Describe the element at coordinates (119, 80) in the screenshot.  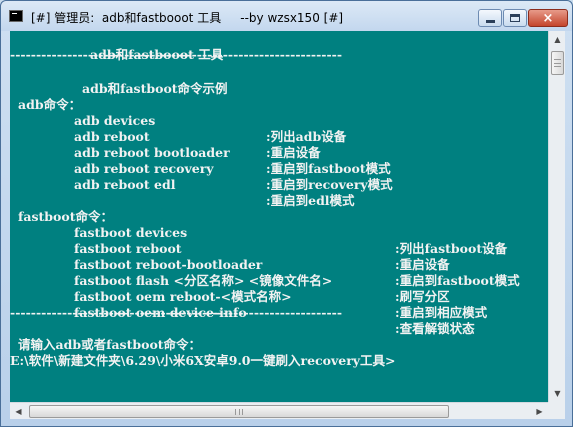
I see `examples-title-line: adb和fastboot命令示例` at that location.